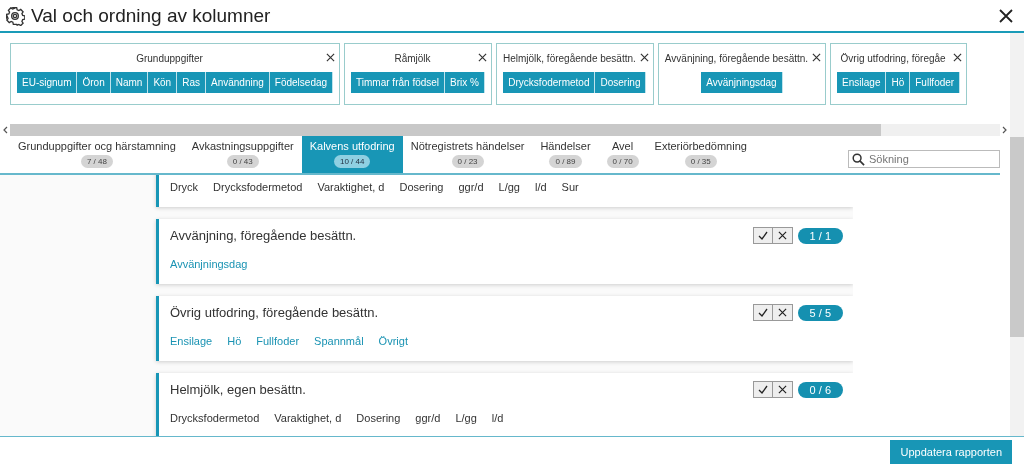  I want to click on search-field: Sökning, so click(924, 159).